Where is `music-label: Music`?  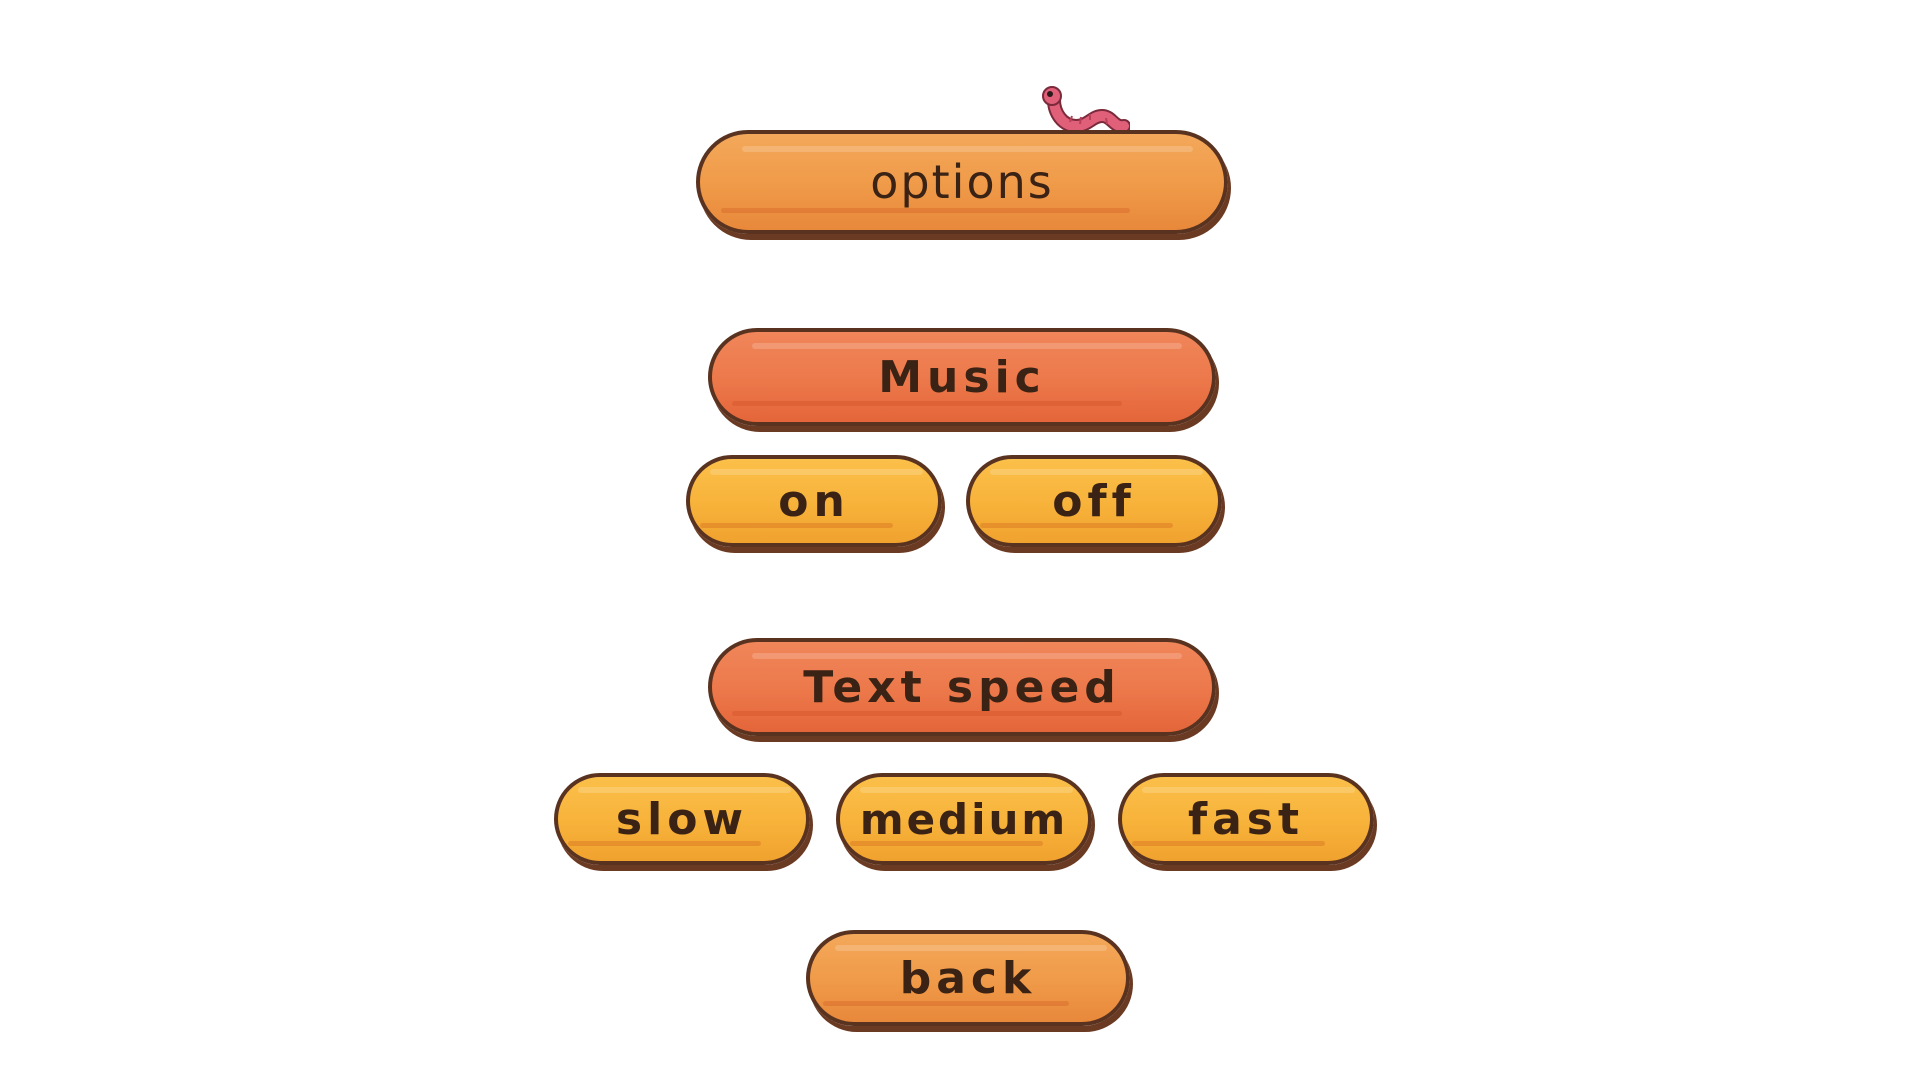 music-label: Music is located at coordinates (962, 377).